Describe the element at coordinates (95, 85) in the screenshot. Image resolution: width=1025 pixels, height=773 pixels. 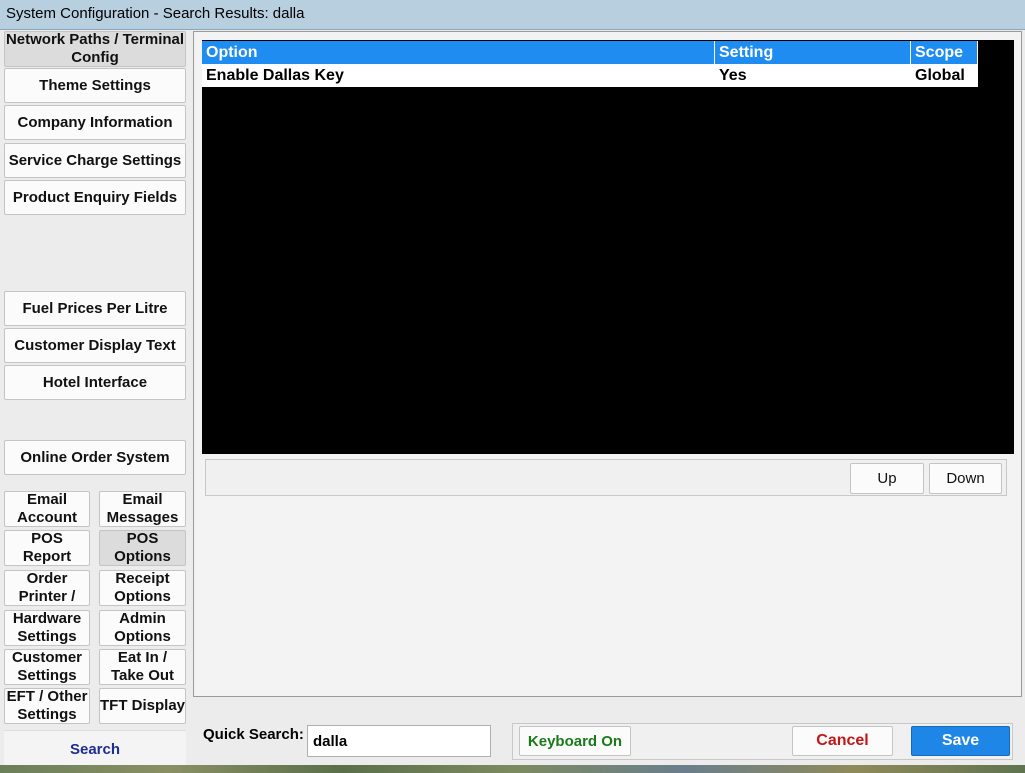
I see `sidebar-item-theme-settings: Theme Settings` at that location.